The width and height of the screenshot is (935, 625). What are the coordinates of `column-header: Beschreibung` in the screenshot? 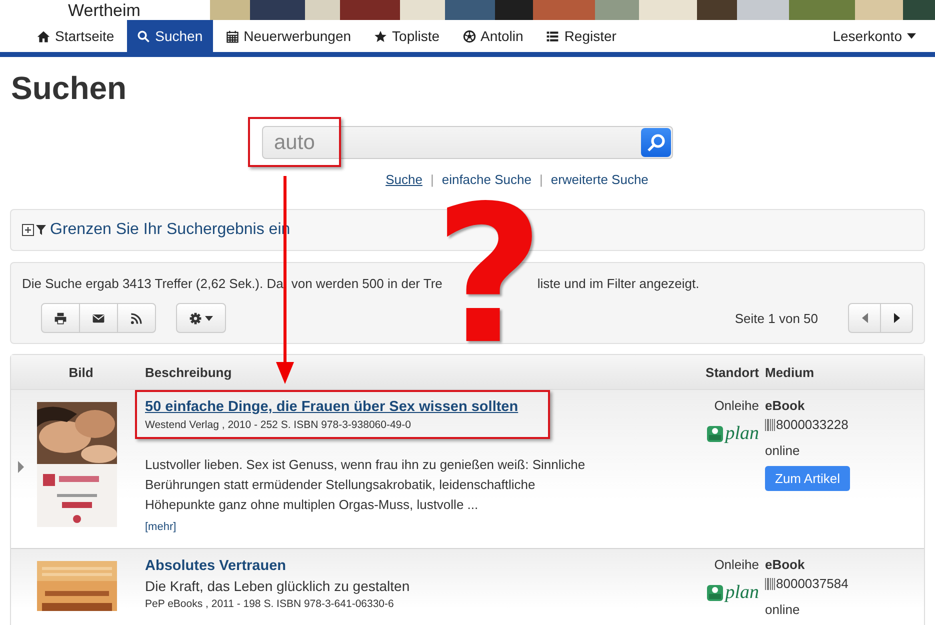 It's located at (188, 372).